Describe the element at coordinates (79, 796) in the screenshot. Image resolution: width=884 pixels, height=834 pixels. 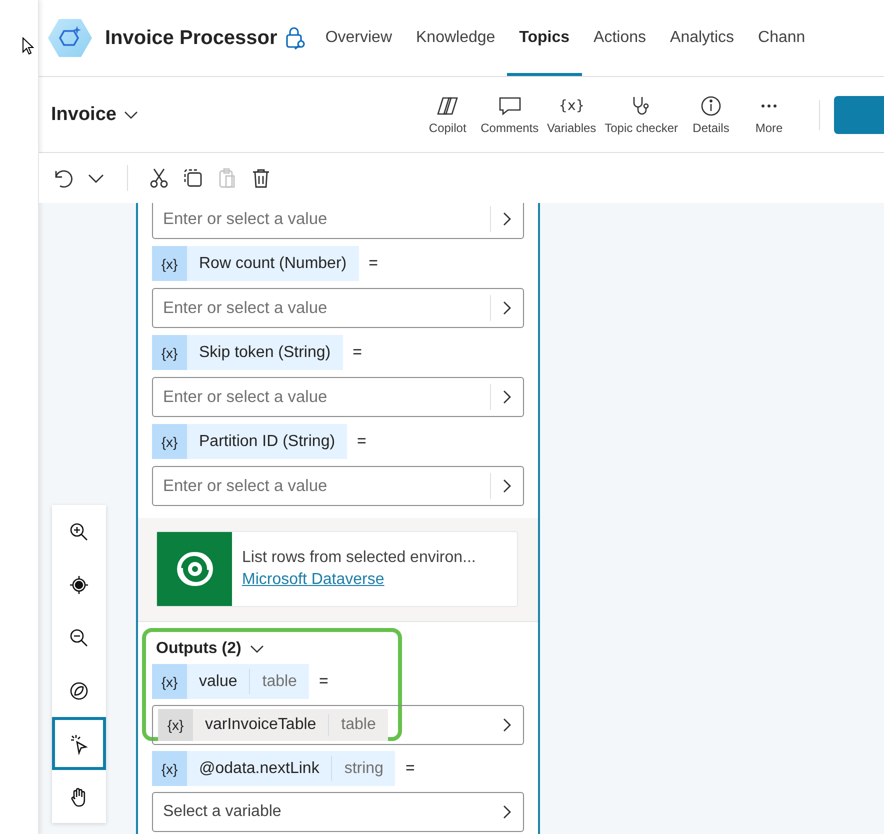
I see `pan-tool-button` at that location.